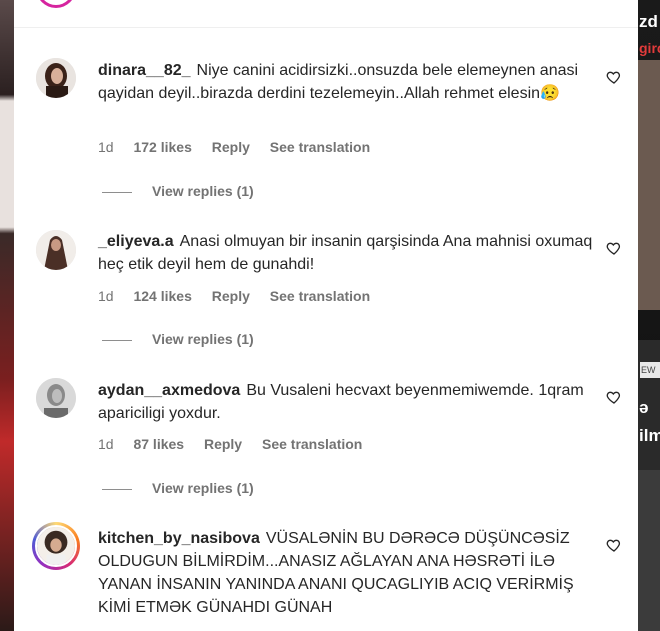 Image resolution: width=660 pixels, height=631 pixels. What do you see at coordinates (158, 444) in the screenshot?
I see `comment-likes: 87 likes` at bounding box center [158, 444].